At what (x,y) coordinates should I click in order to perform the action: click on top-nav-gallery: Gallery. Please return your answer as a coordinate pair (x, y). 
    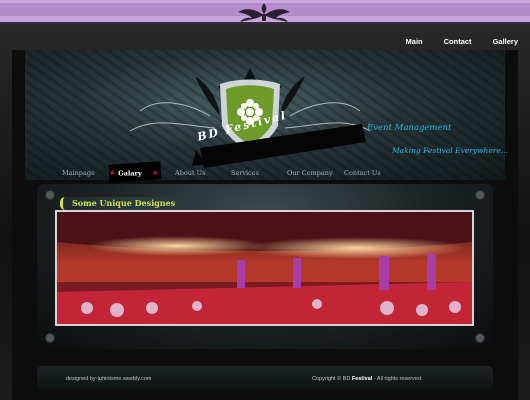
    Looking at the image, I should click on (505, 41).